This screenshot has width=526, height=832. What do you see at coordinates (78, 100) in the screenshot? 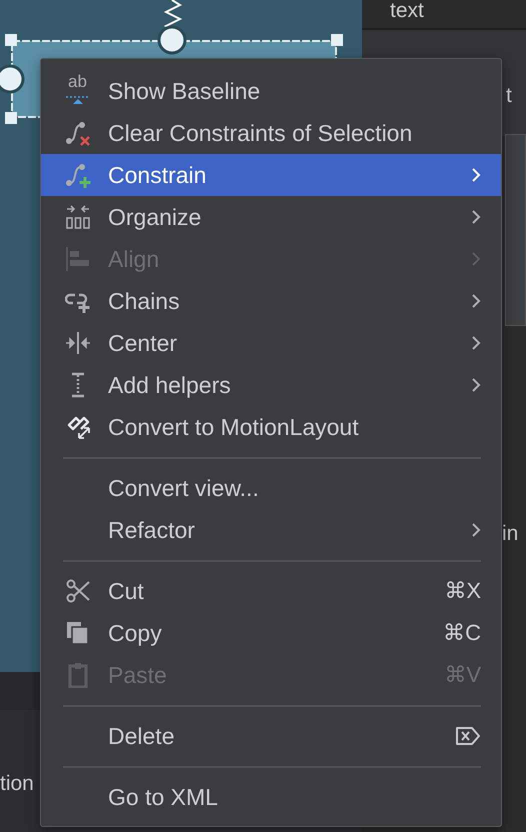
I see `baseline-icon` at bounding box center [78, 100].